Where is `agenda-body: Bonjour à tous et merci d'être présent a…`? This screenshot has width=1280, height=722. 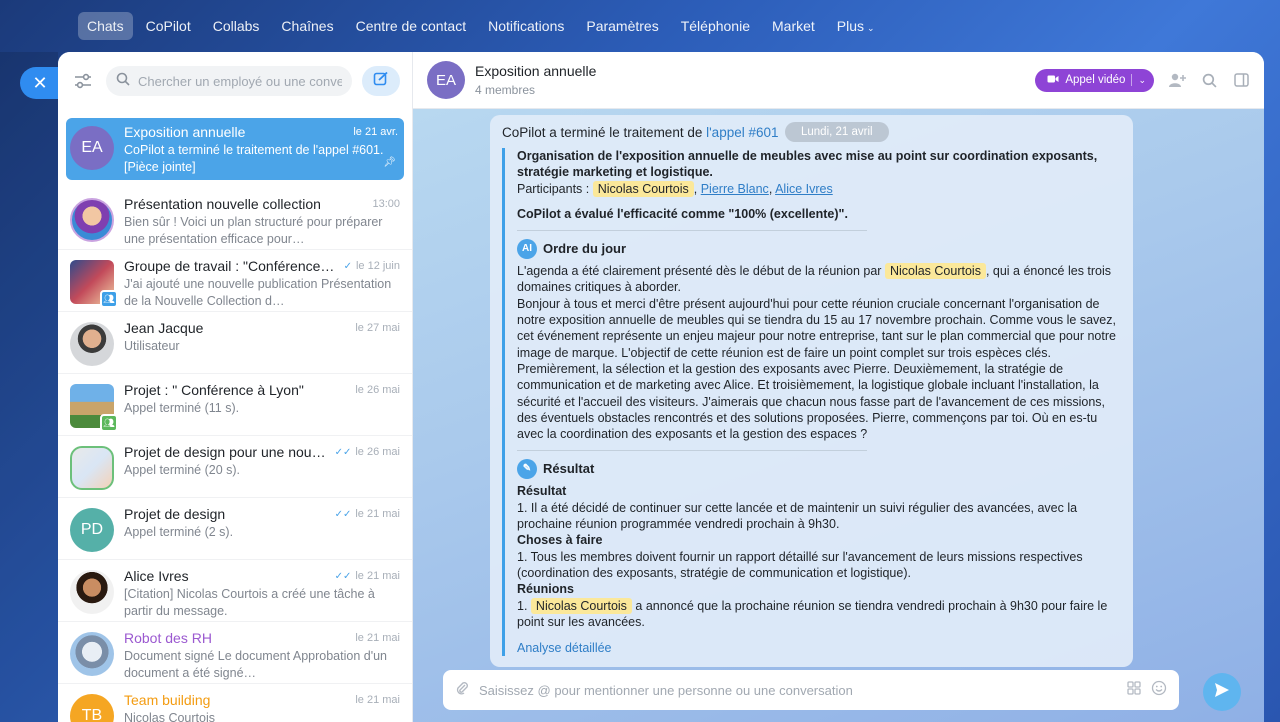
agenda-body: Bonjour à tous et merci d'être présent a… is located at coordinates (816, 369).